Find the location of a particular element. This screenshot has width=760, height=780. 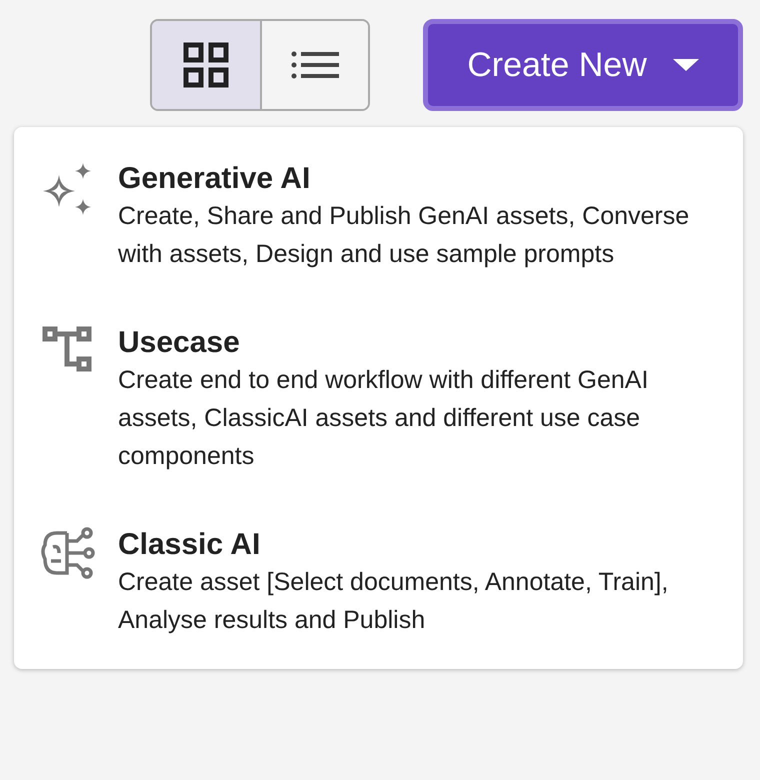

menu-item-description: Create, Share and Publish GenAI assets, Converse with assets, Design and use sample prompts is located at coordinates (404, 235).